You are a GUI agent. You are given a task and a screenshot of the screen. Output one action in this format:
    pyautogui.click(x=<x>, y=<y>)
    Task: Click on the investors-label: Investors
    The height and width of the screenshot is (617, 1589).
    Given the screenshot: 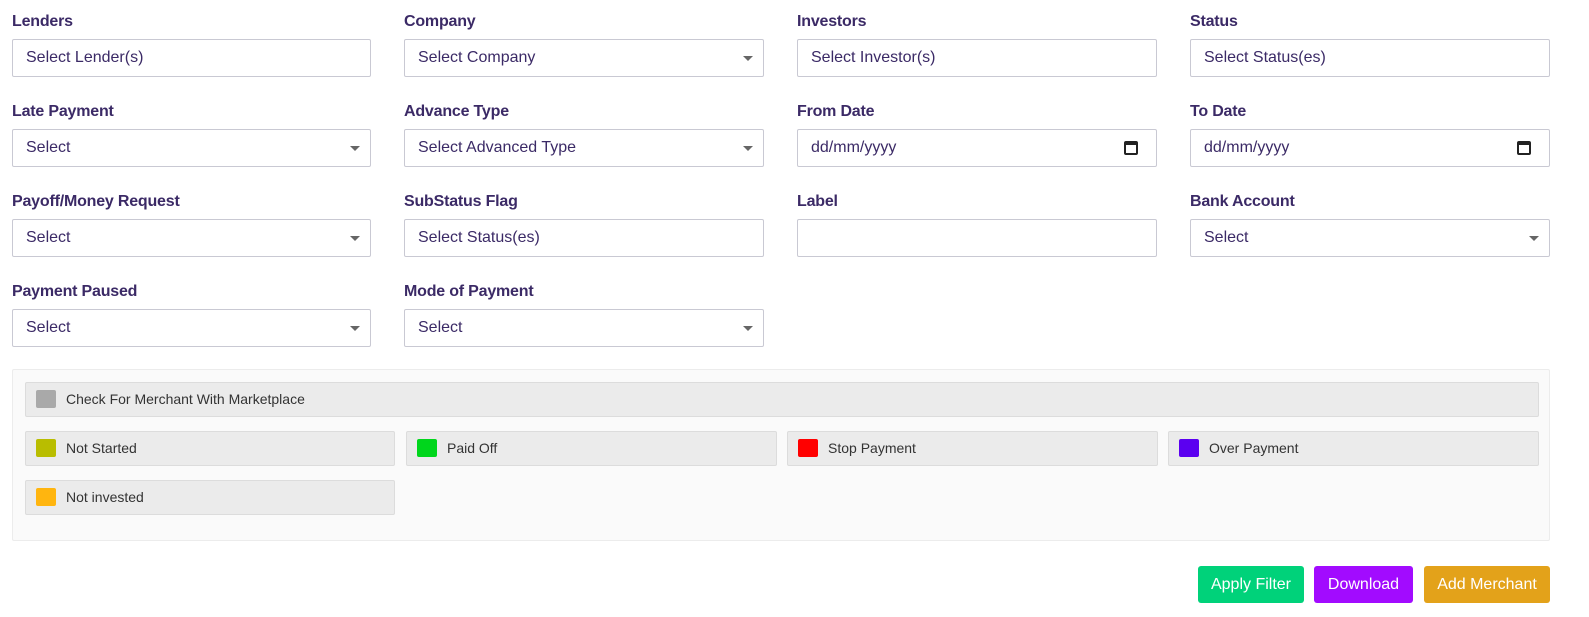 What is the action you would take?
    pyautogui.click(x=832, y=21)
    